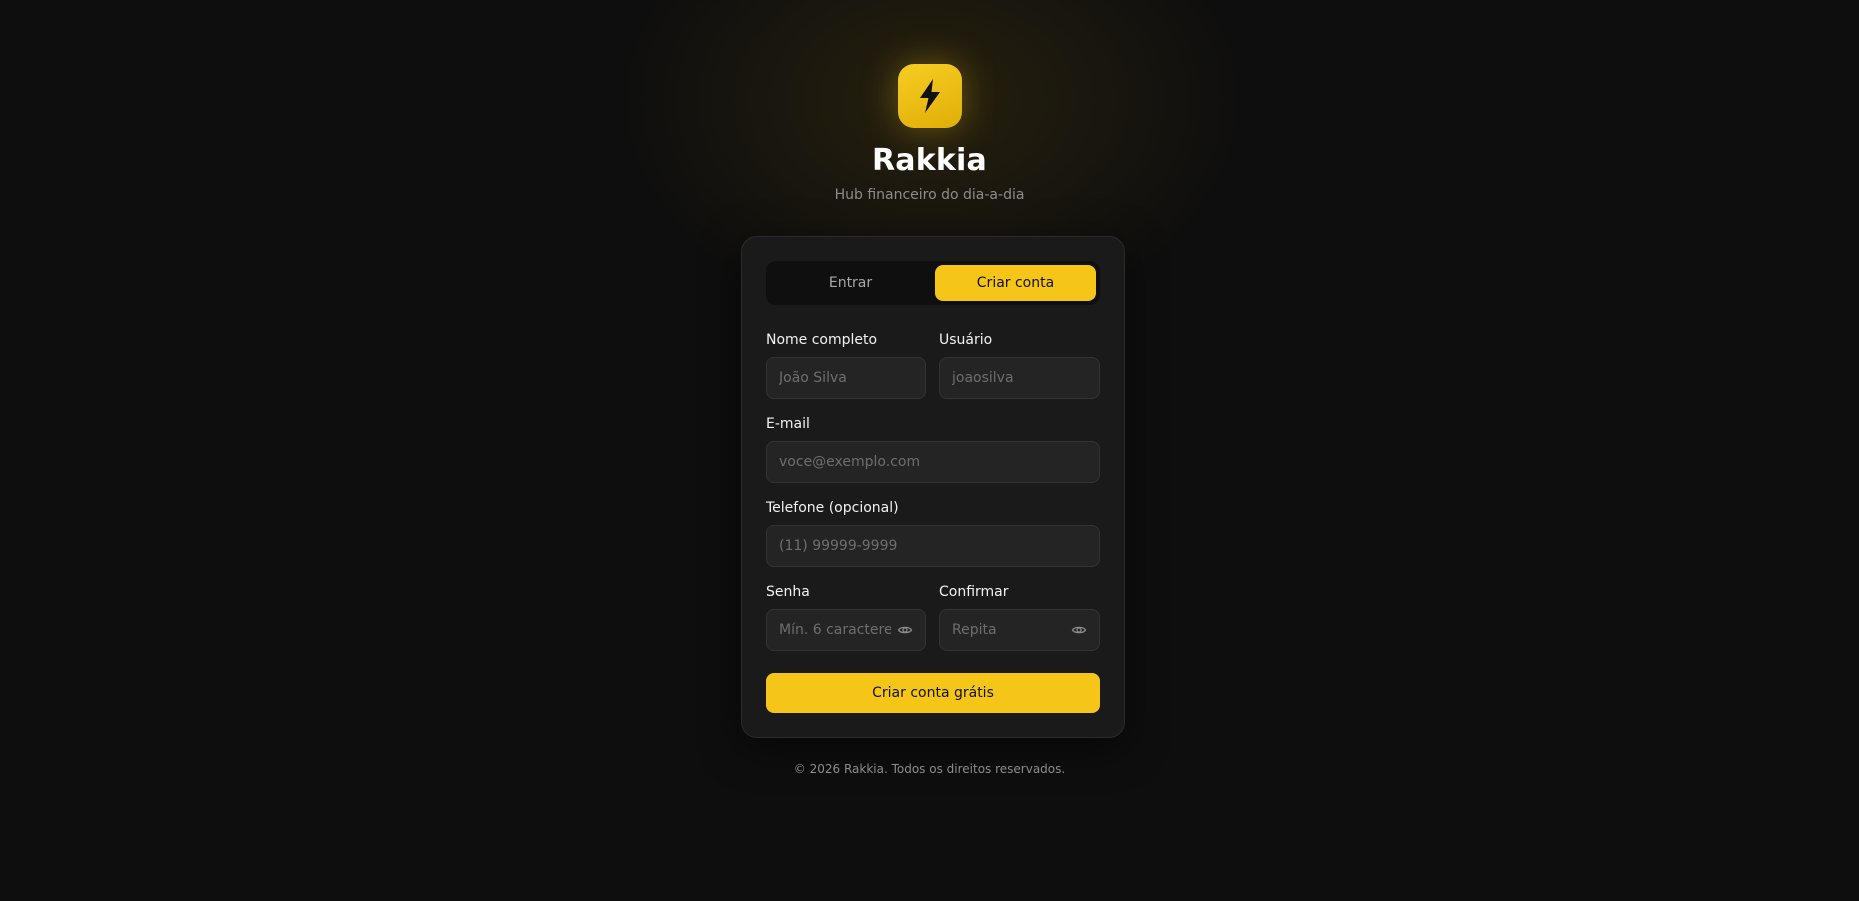 Image resolution: width=1859 pixels, height=901 pixels. Describe the element at coordinates (983, 378) in the screenshot. I see `username-placeholder: joaosilva` at that location.